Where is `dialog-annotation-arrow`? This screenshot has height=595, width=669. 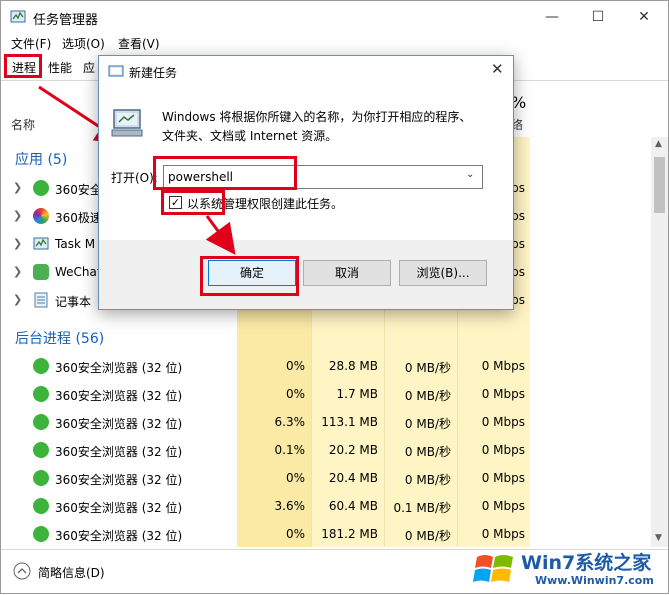 dialog-annotation-arrow is located at coordinates (220, 235).